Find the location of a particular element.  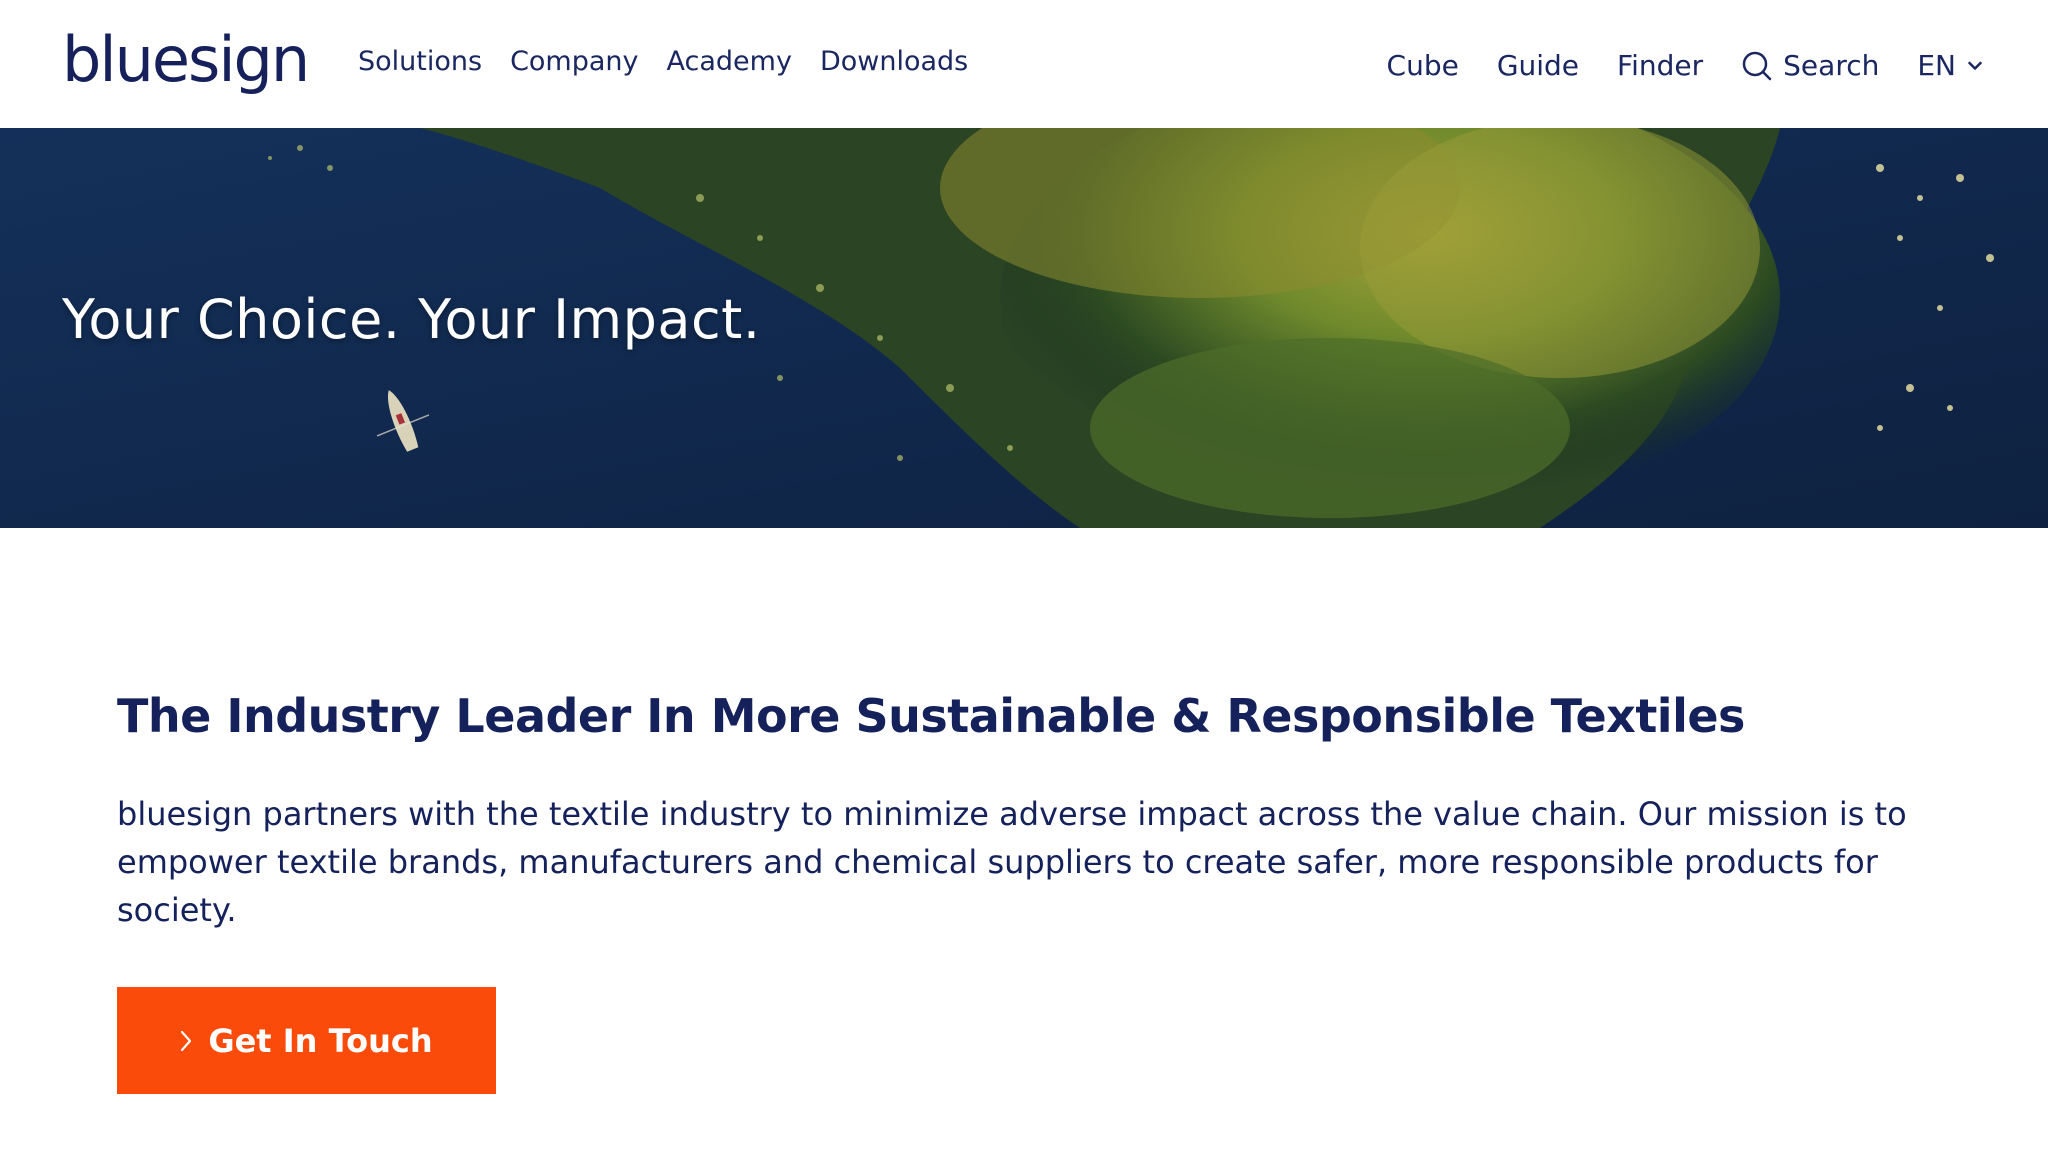

chevron-right-icon is located at coordinates (186, 1041).